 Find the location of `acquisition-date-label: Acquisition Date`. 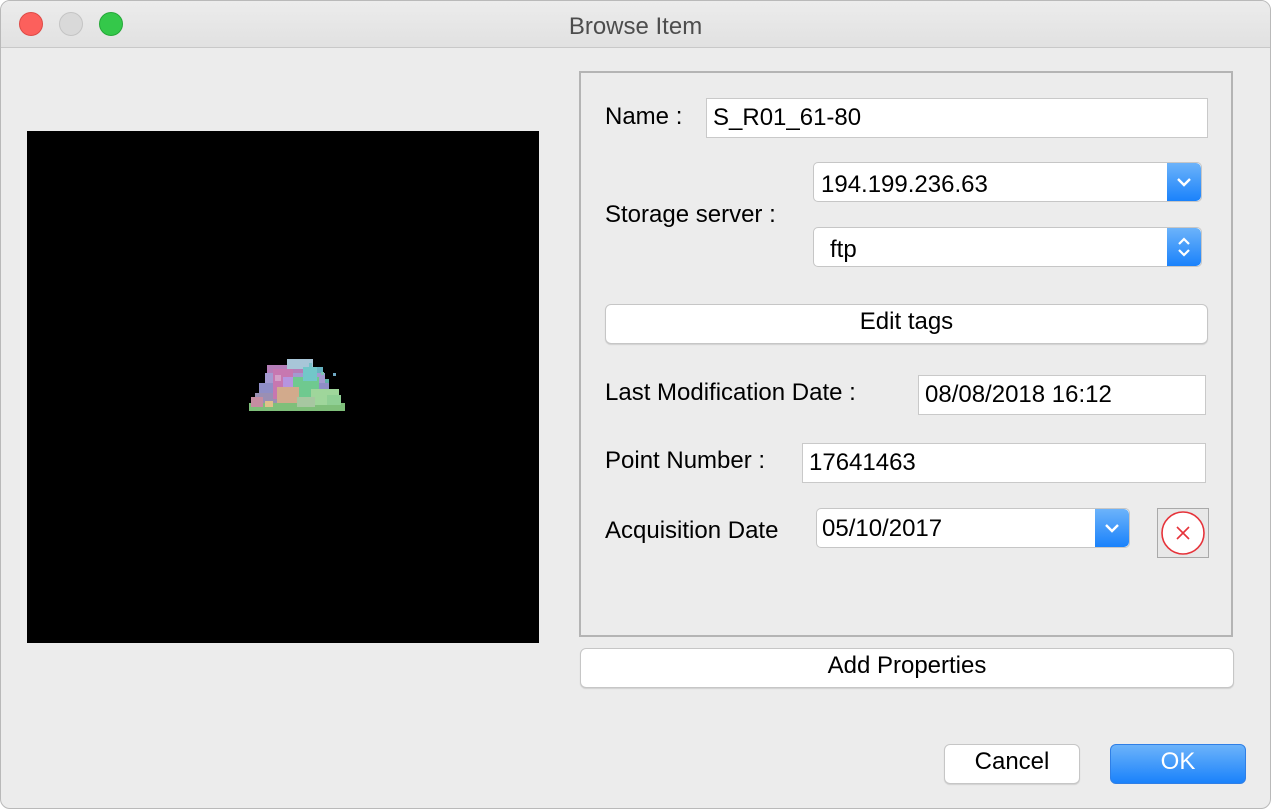

acquisition-date-label: Acquisition Date is located at coordinates (692, 530).